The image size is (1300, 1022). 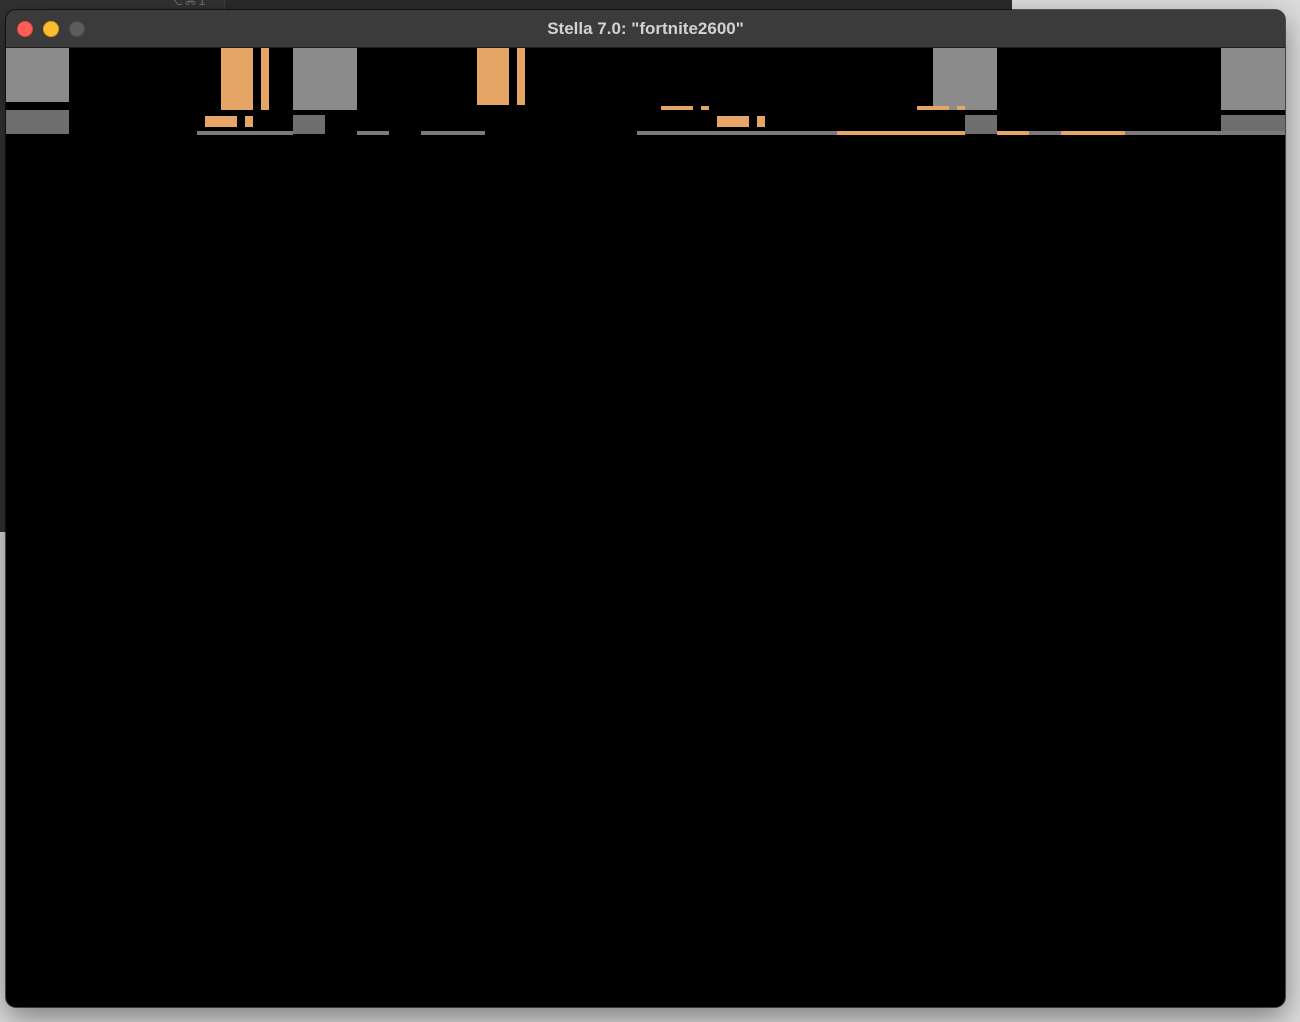 What do you see at coordinates (77, 29) in the screenshot?
I see `zoom-icon` at bounding box center [77, 29].